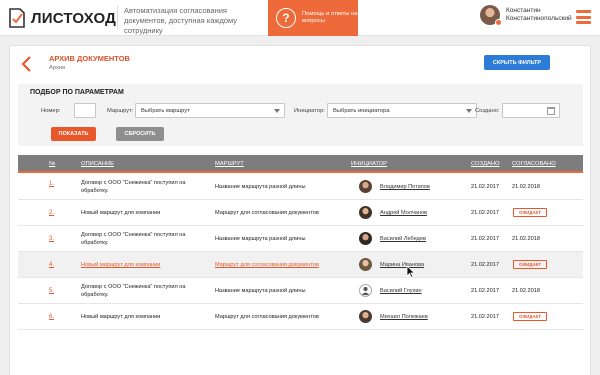 Image resolution: width=600 pixels, height=375 pixels. I want to click on logo-document-check-icon, so click(17, 18).